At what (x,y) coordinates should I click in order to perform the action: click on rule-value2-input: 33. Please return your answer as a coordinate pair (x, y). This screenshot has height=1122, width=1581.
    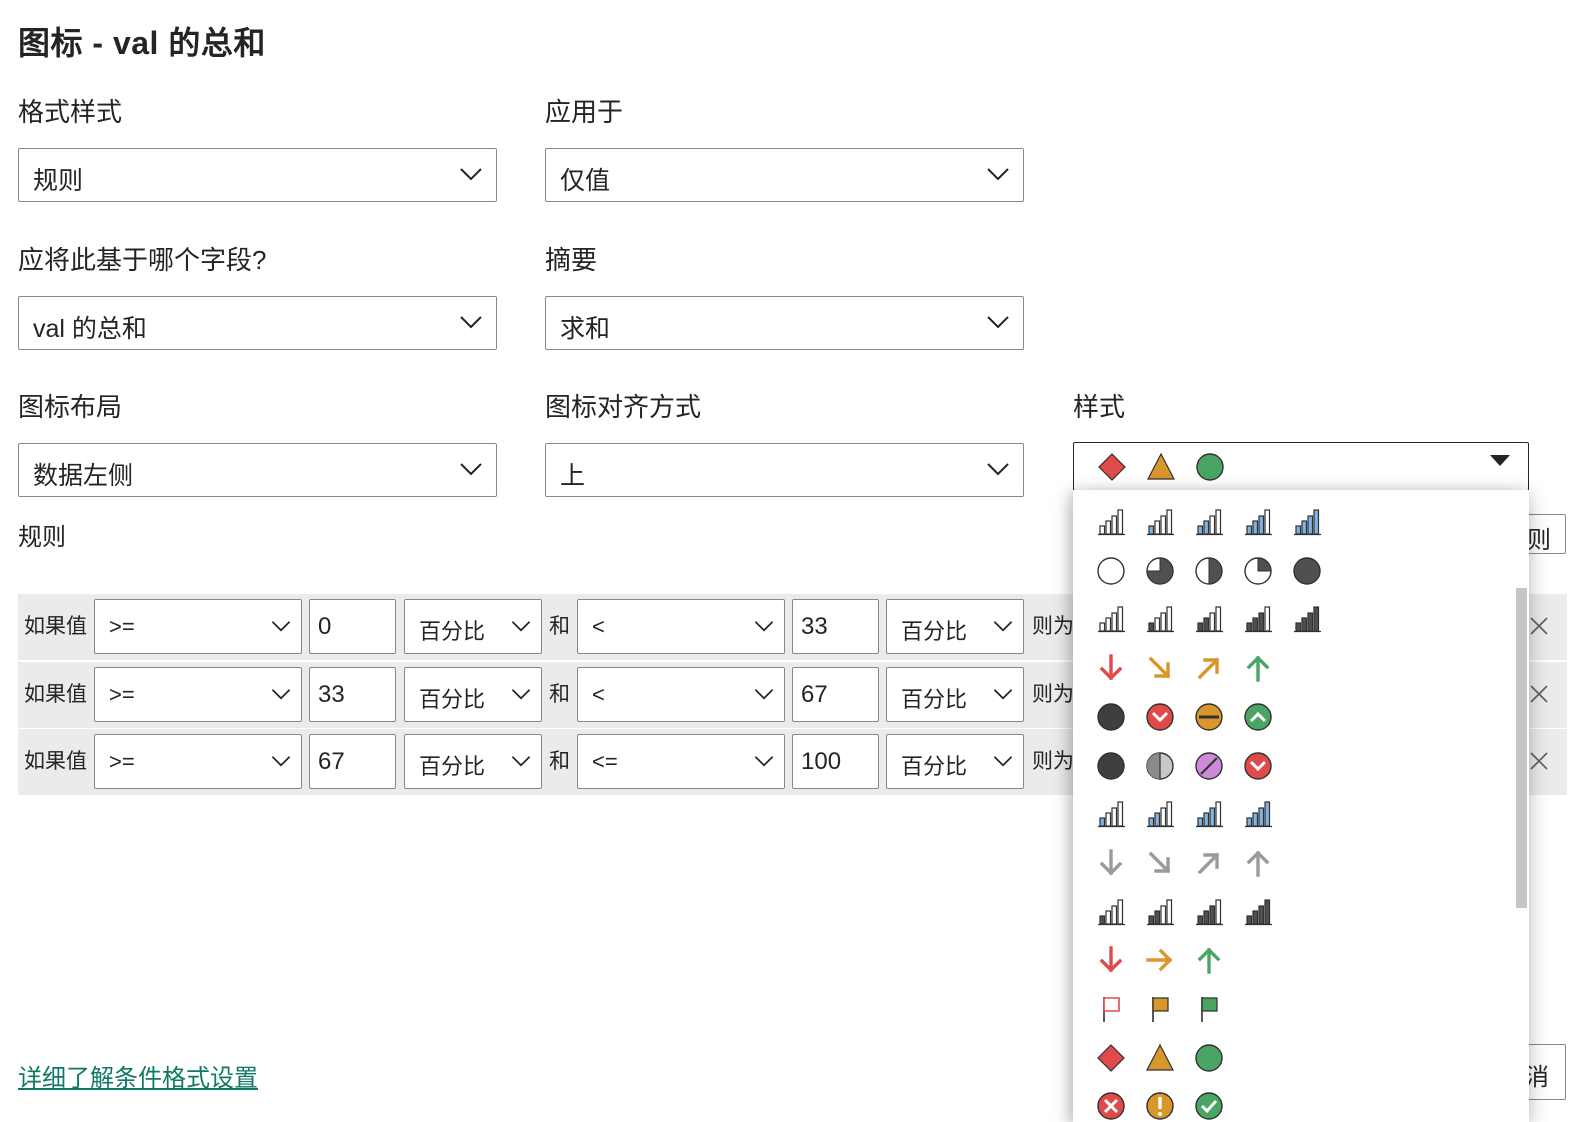
    Looking at the image, I should click on (835, 626).